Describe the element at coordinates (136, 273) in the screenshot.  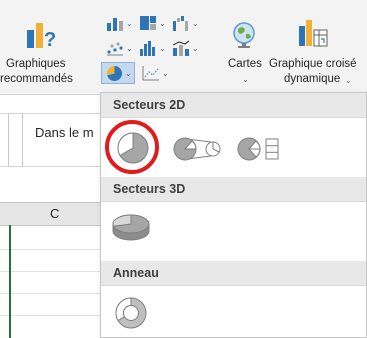
I see `section-title: Anneau` at that location.